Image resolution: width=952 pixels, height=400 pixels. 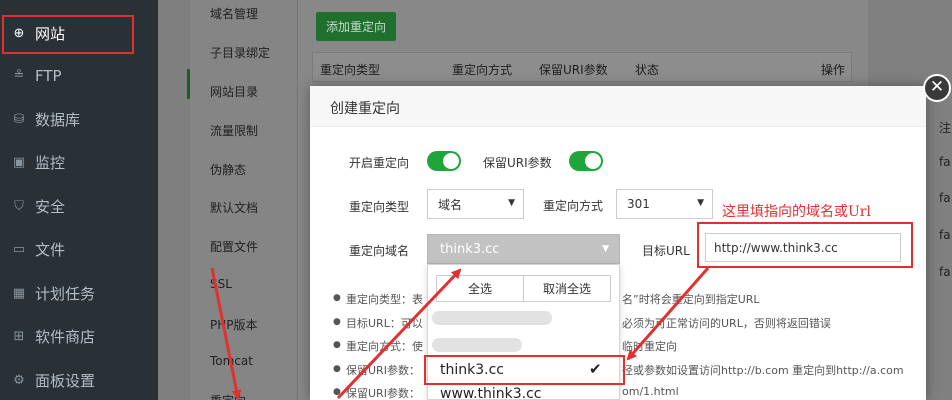 I want to click on column-header: 重定向类型, so click(x=350, y=70).